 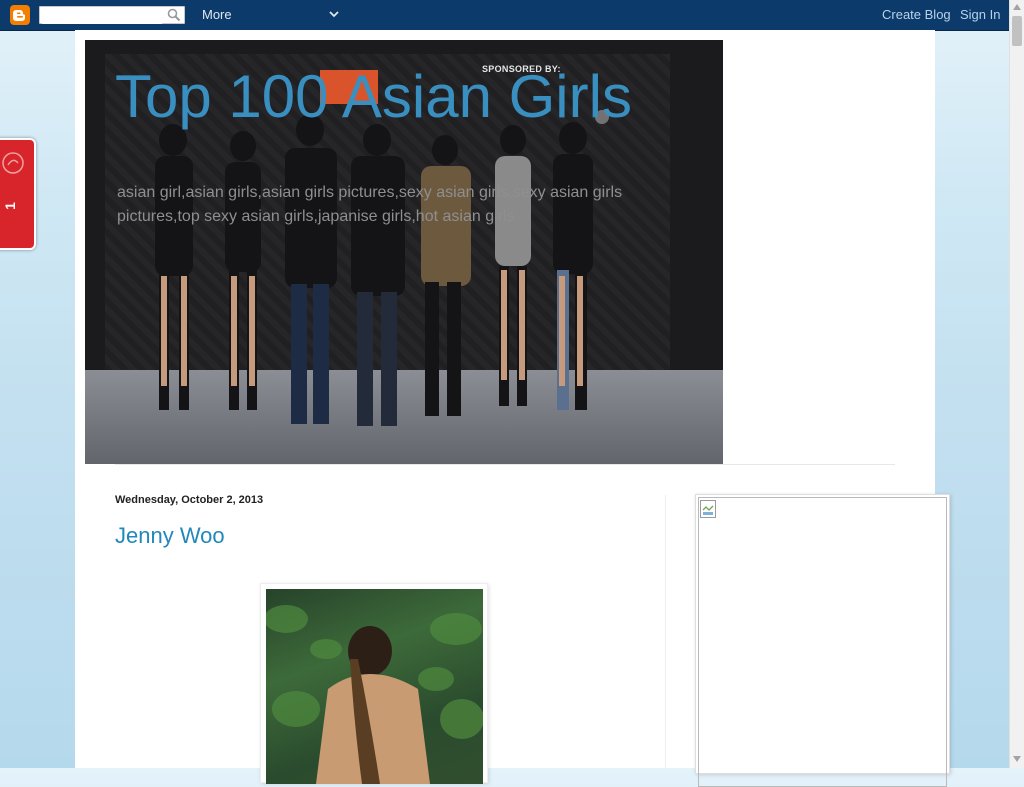 I want to click on blog-title: Top 100 Asian Girls, so click(x=373, y=97).